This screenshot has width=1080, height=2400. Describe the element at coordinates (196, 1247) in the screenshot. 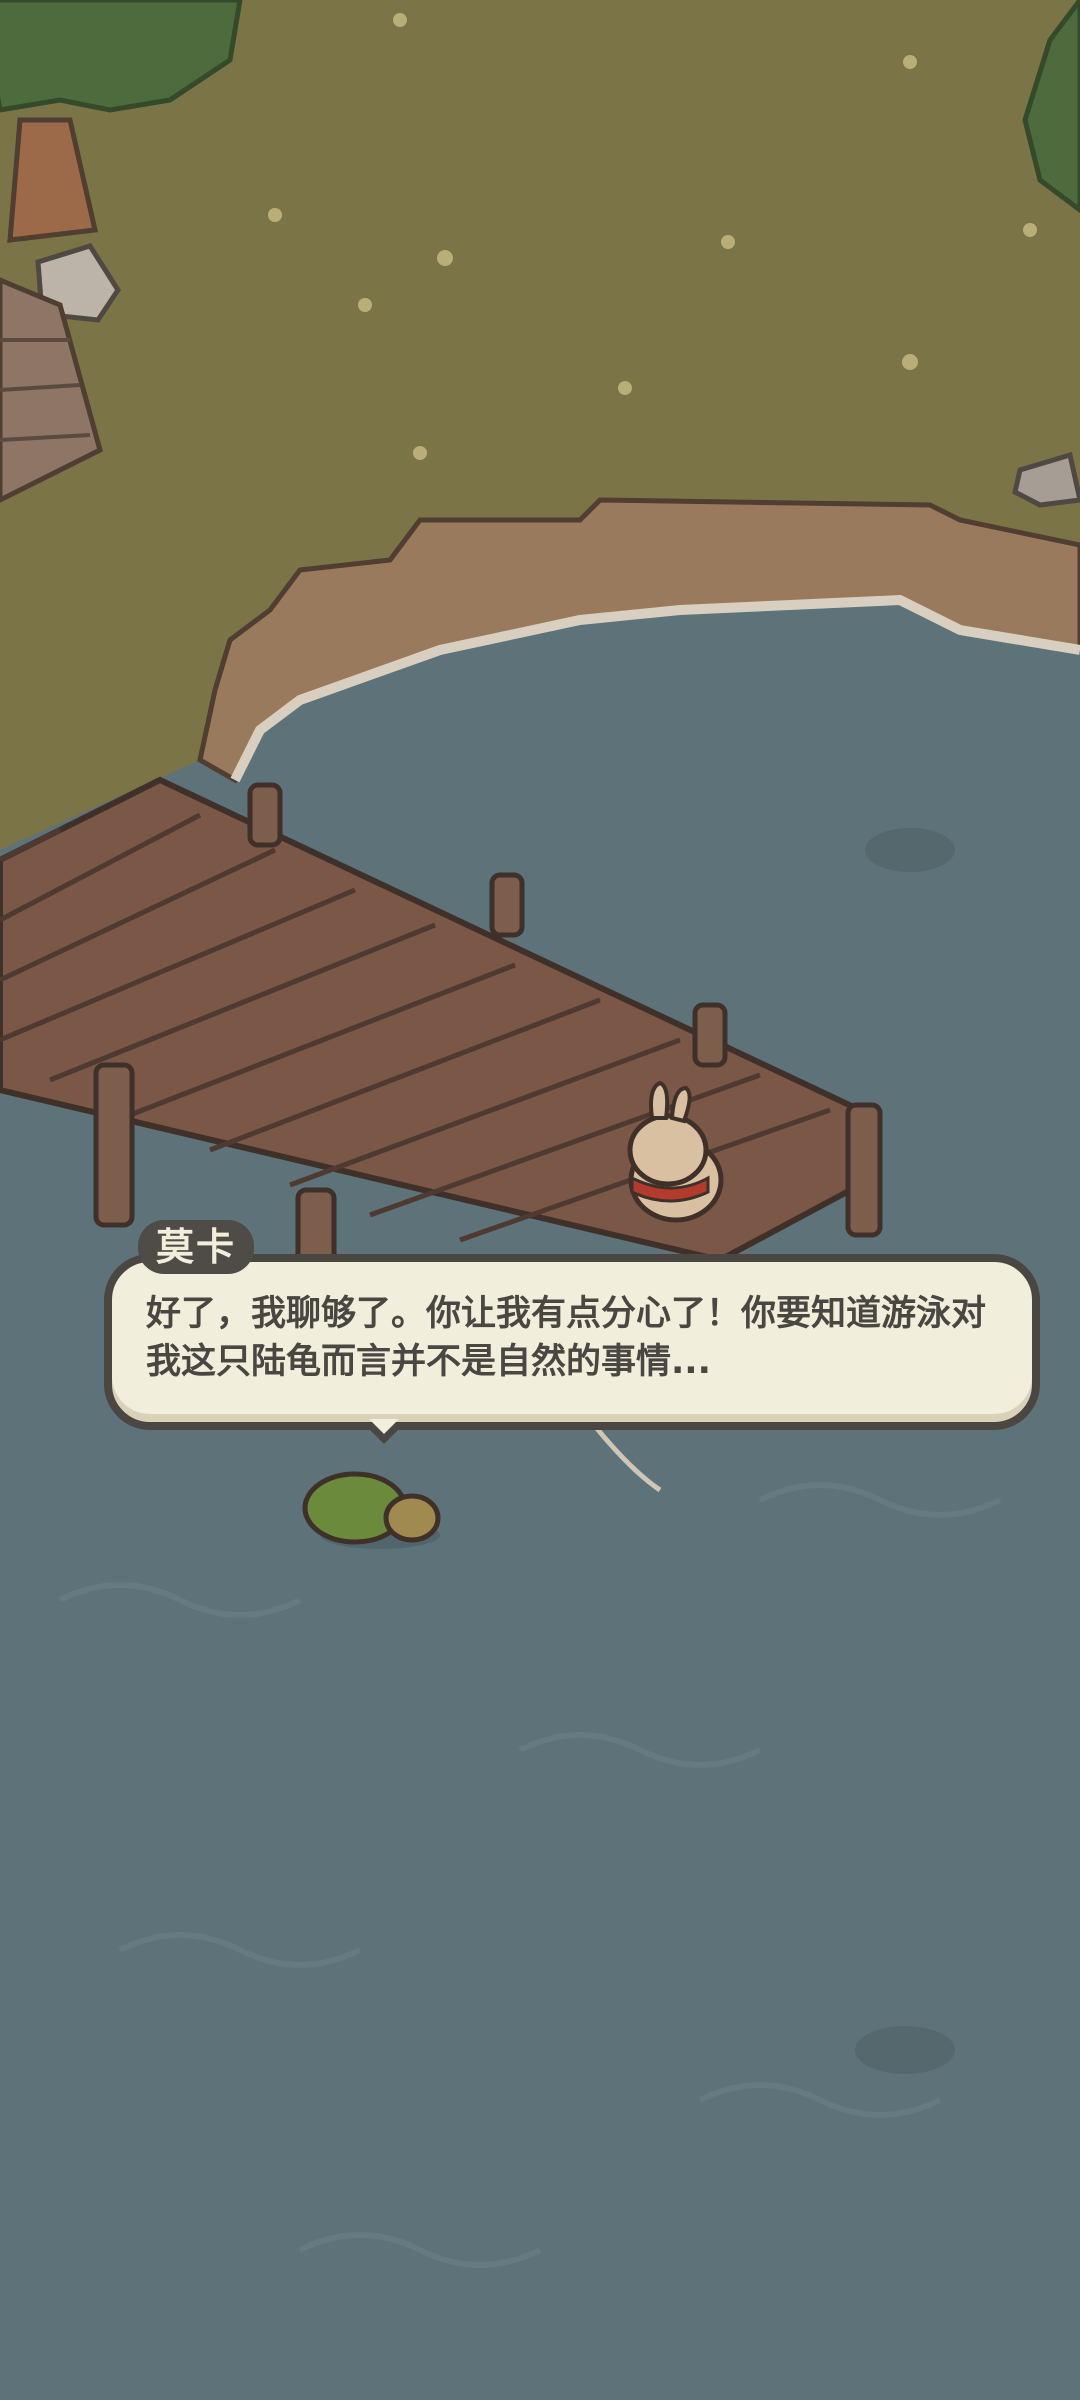

I see `speaker-name-tag: 莫卡` at that location.